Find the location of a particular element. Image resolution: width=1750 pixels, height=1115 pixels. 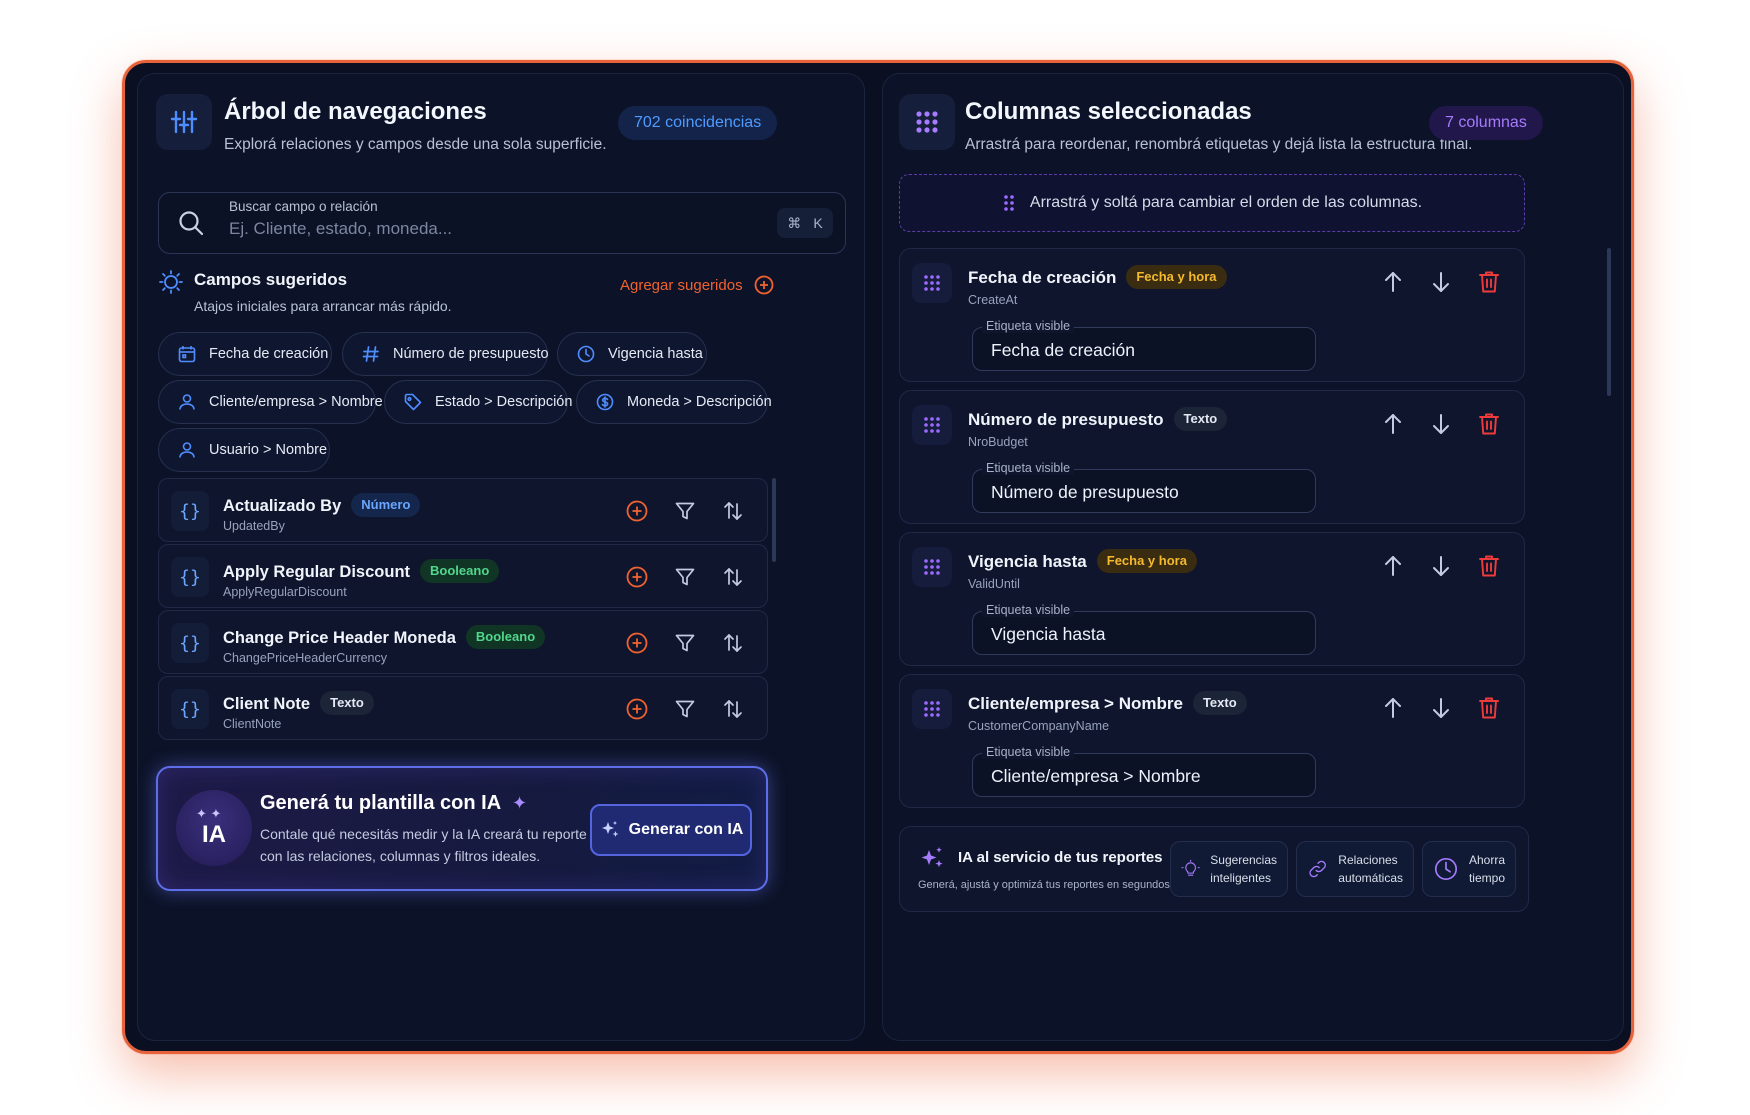

visible-label-input: Vigencia hasta is located at coordinates (1144, 633).